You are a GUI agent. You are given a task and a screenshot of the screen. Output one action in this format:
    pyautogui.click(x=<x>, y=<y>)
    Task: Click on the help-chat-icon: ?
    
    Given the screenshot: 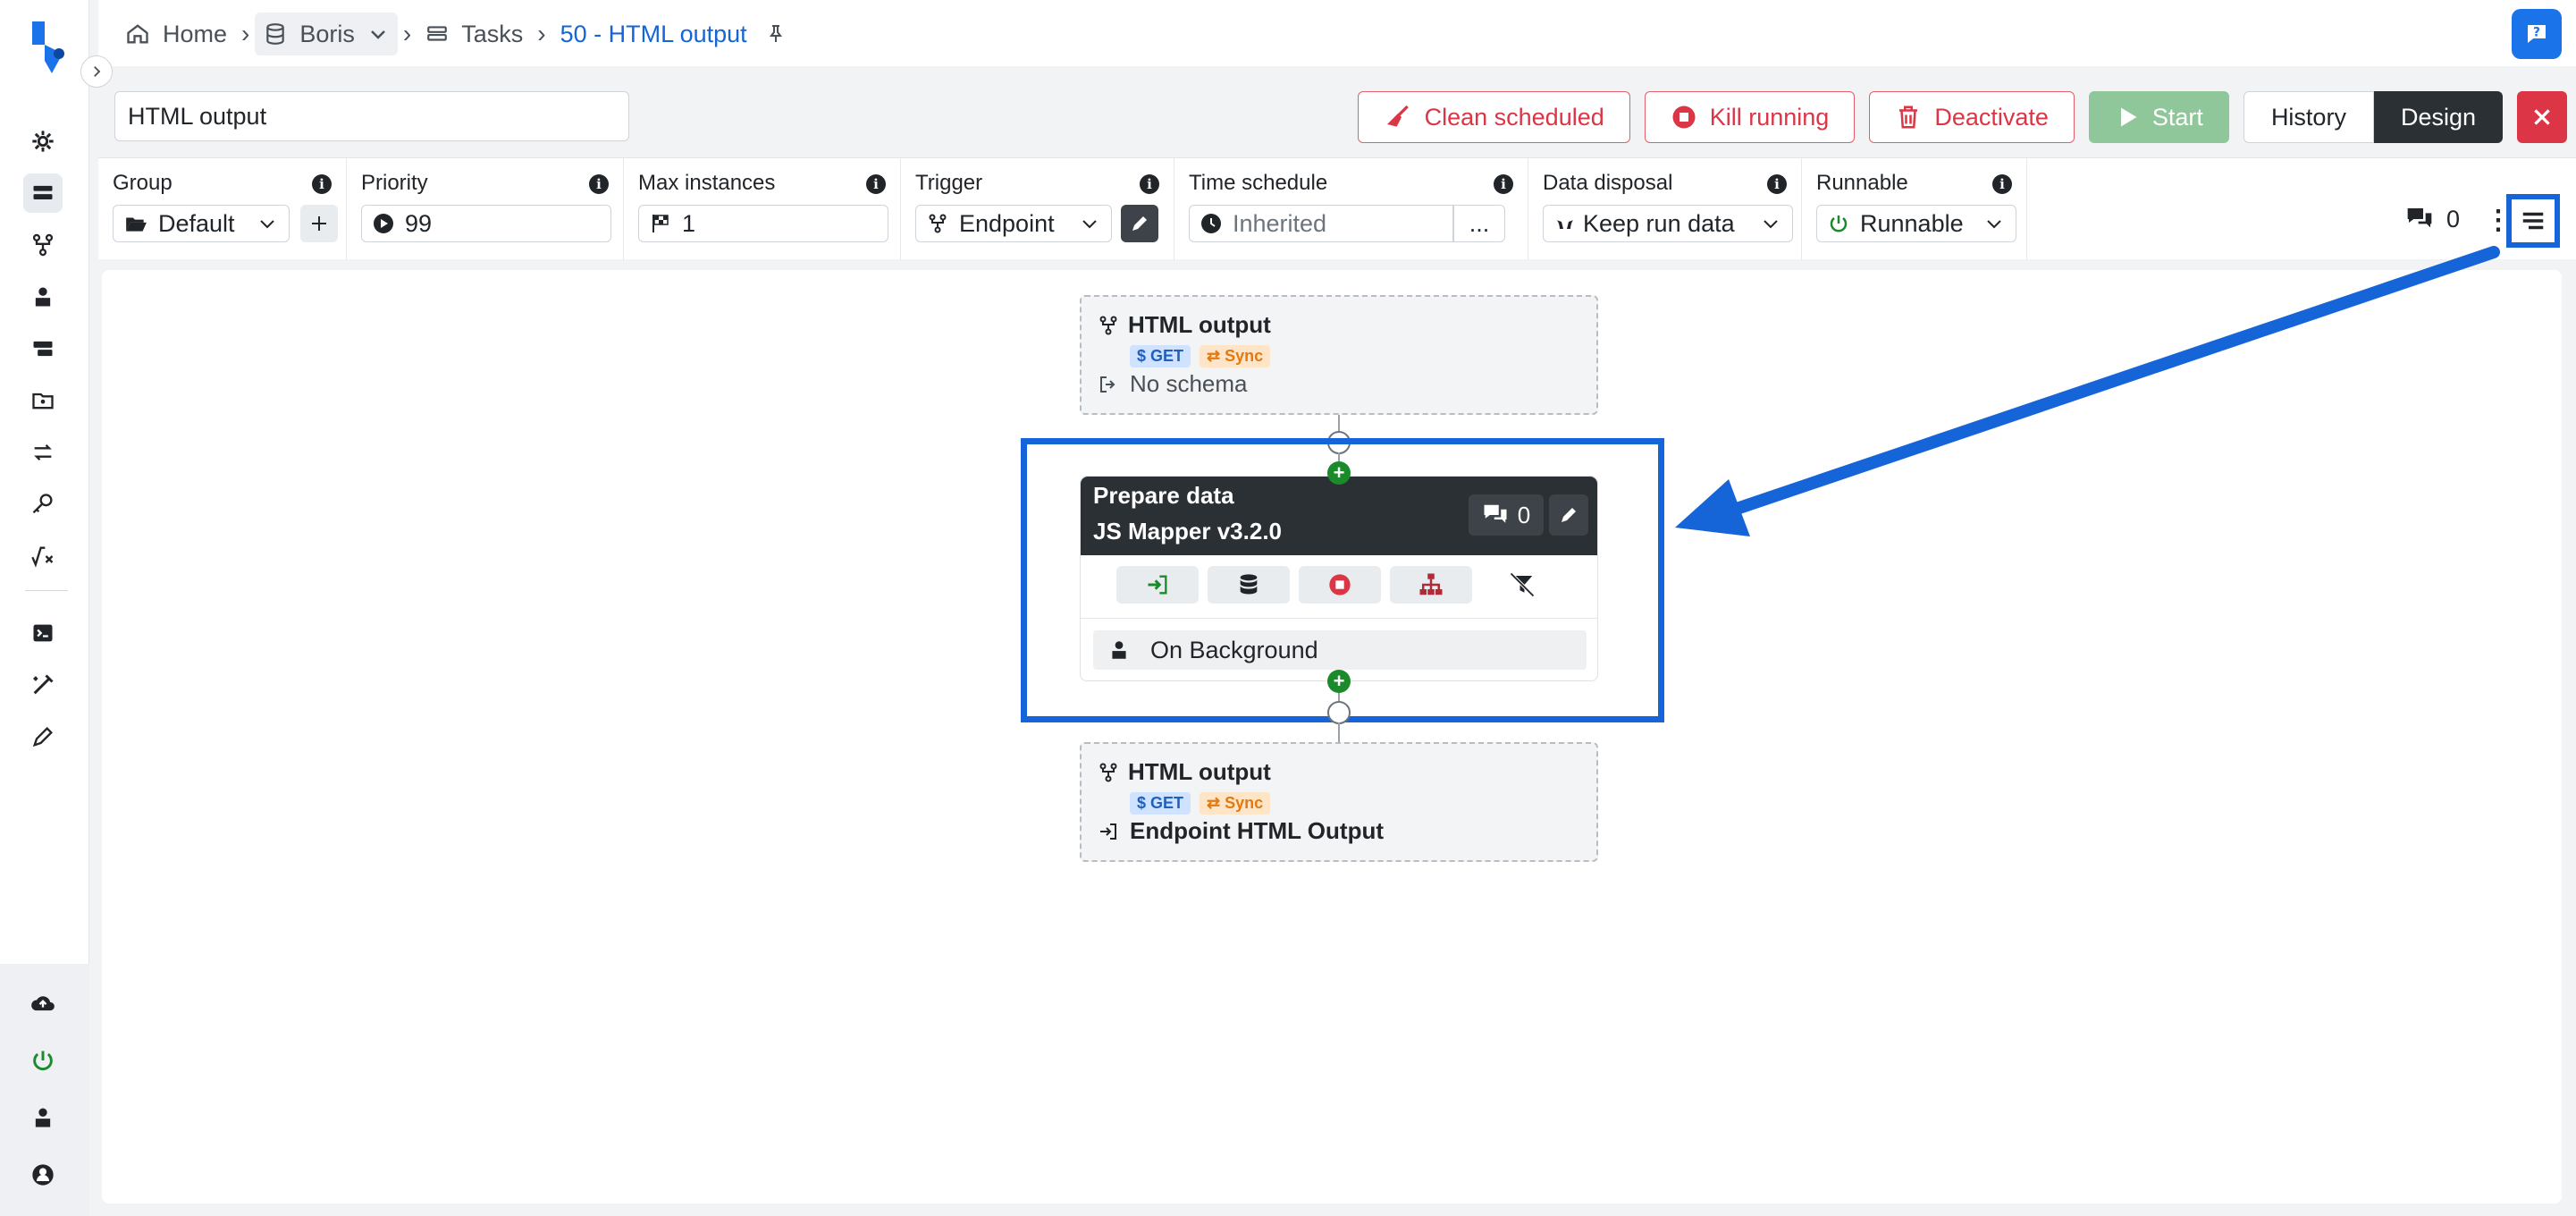 What is the action you would take?
    pyautogui.click(x=2537, y=34)
    